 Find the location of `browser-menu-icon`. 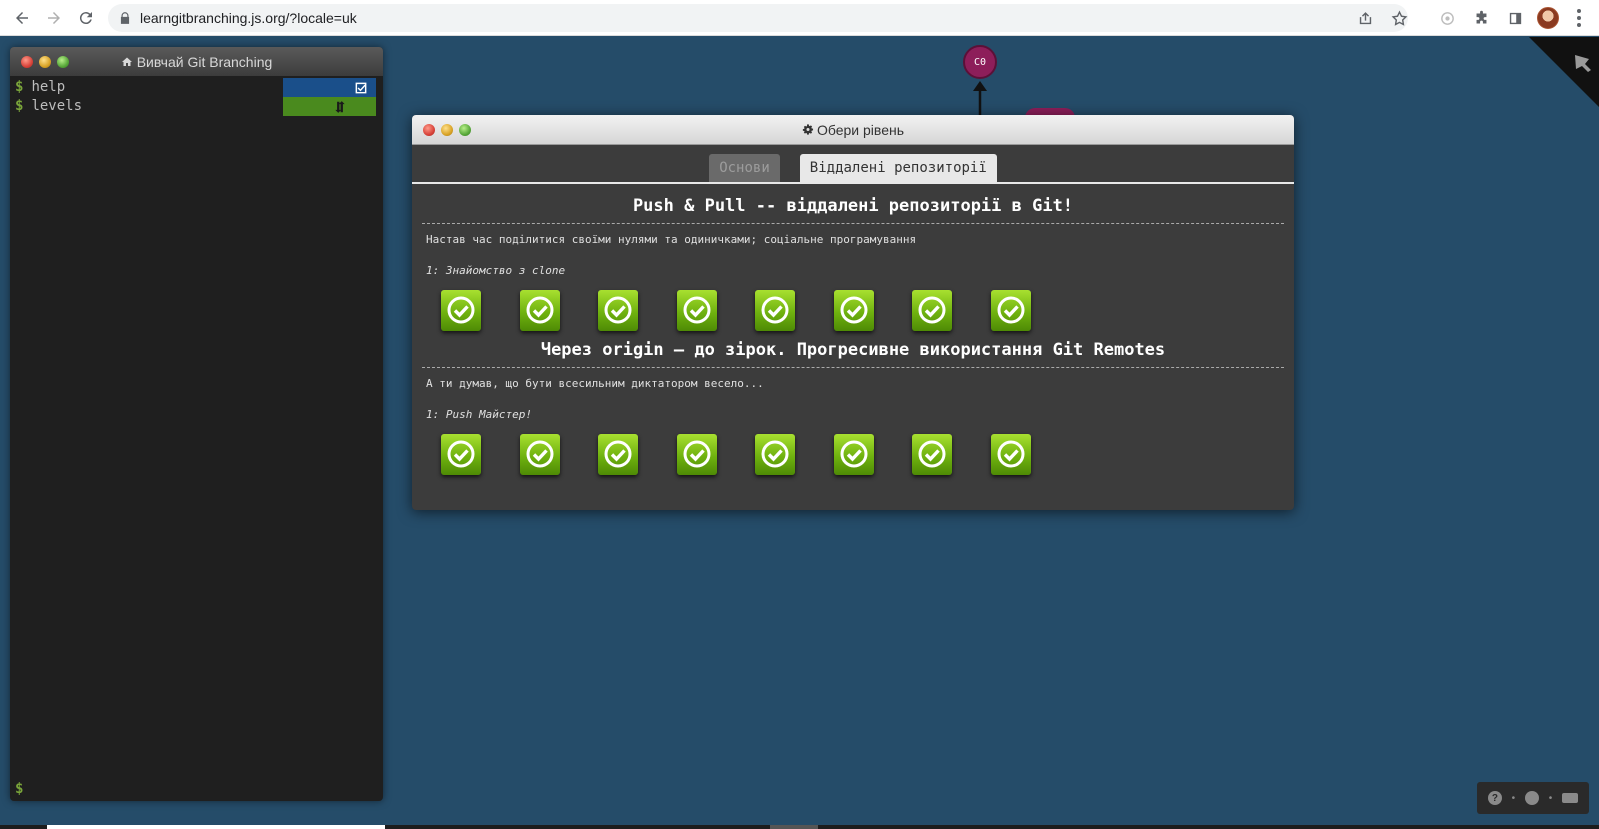

browser-menu-icon is located at coordinates (1579, 18).